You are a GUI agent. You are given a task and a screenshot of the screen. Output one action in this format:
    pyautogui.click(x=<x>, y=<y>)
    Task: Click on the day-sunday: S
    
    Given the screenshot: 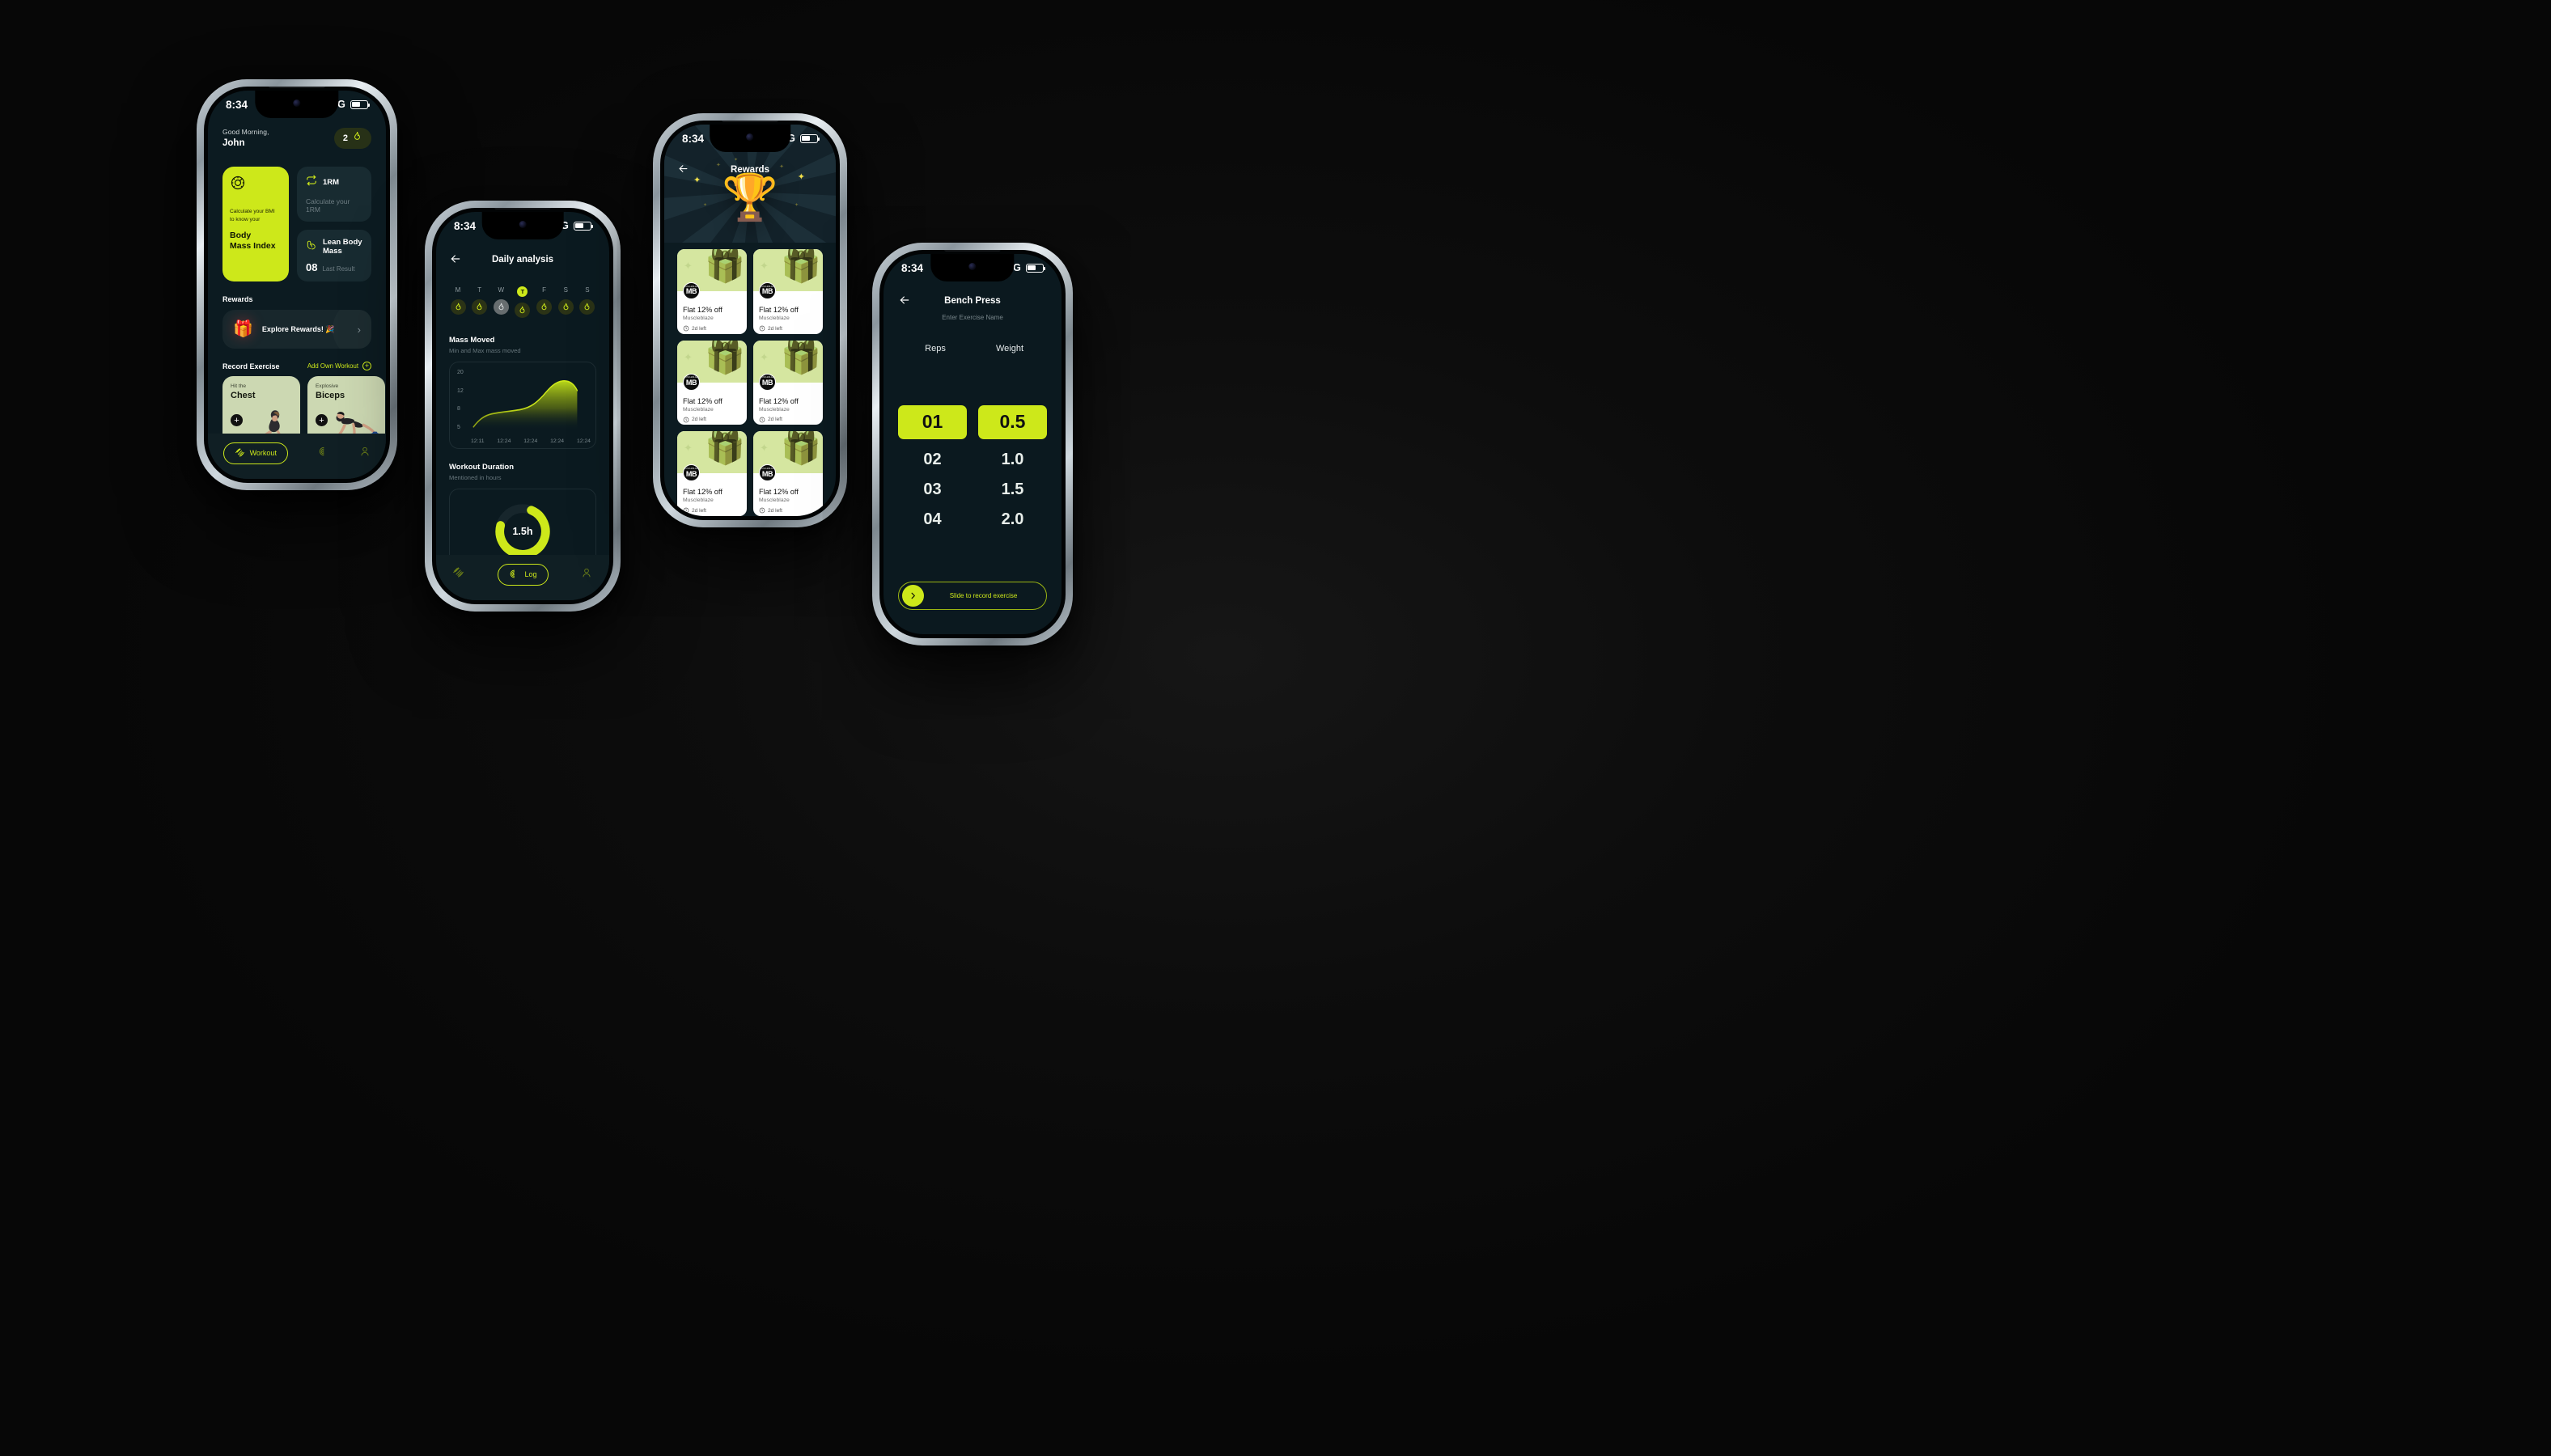 What is the action you would take?
    pyautogui.click(x=587, y=302)
    